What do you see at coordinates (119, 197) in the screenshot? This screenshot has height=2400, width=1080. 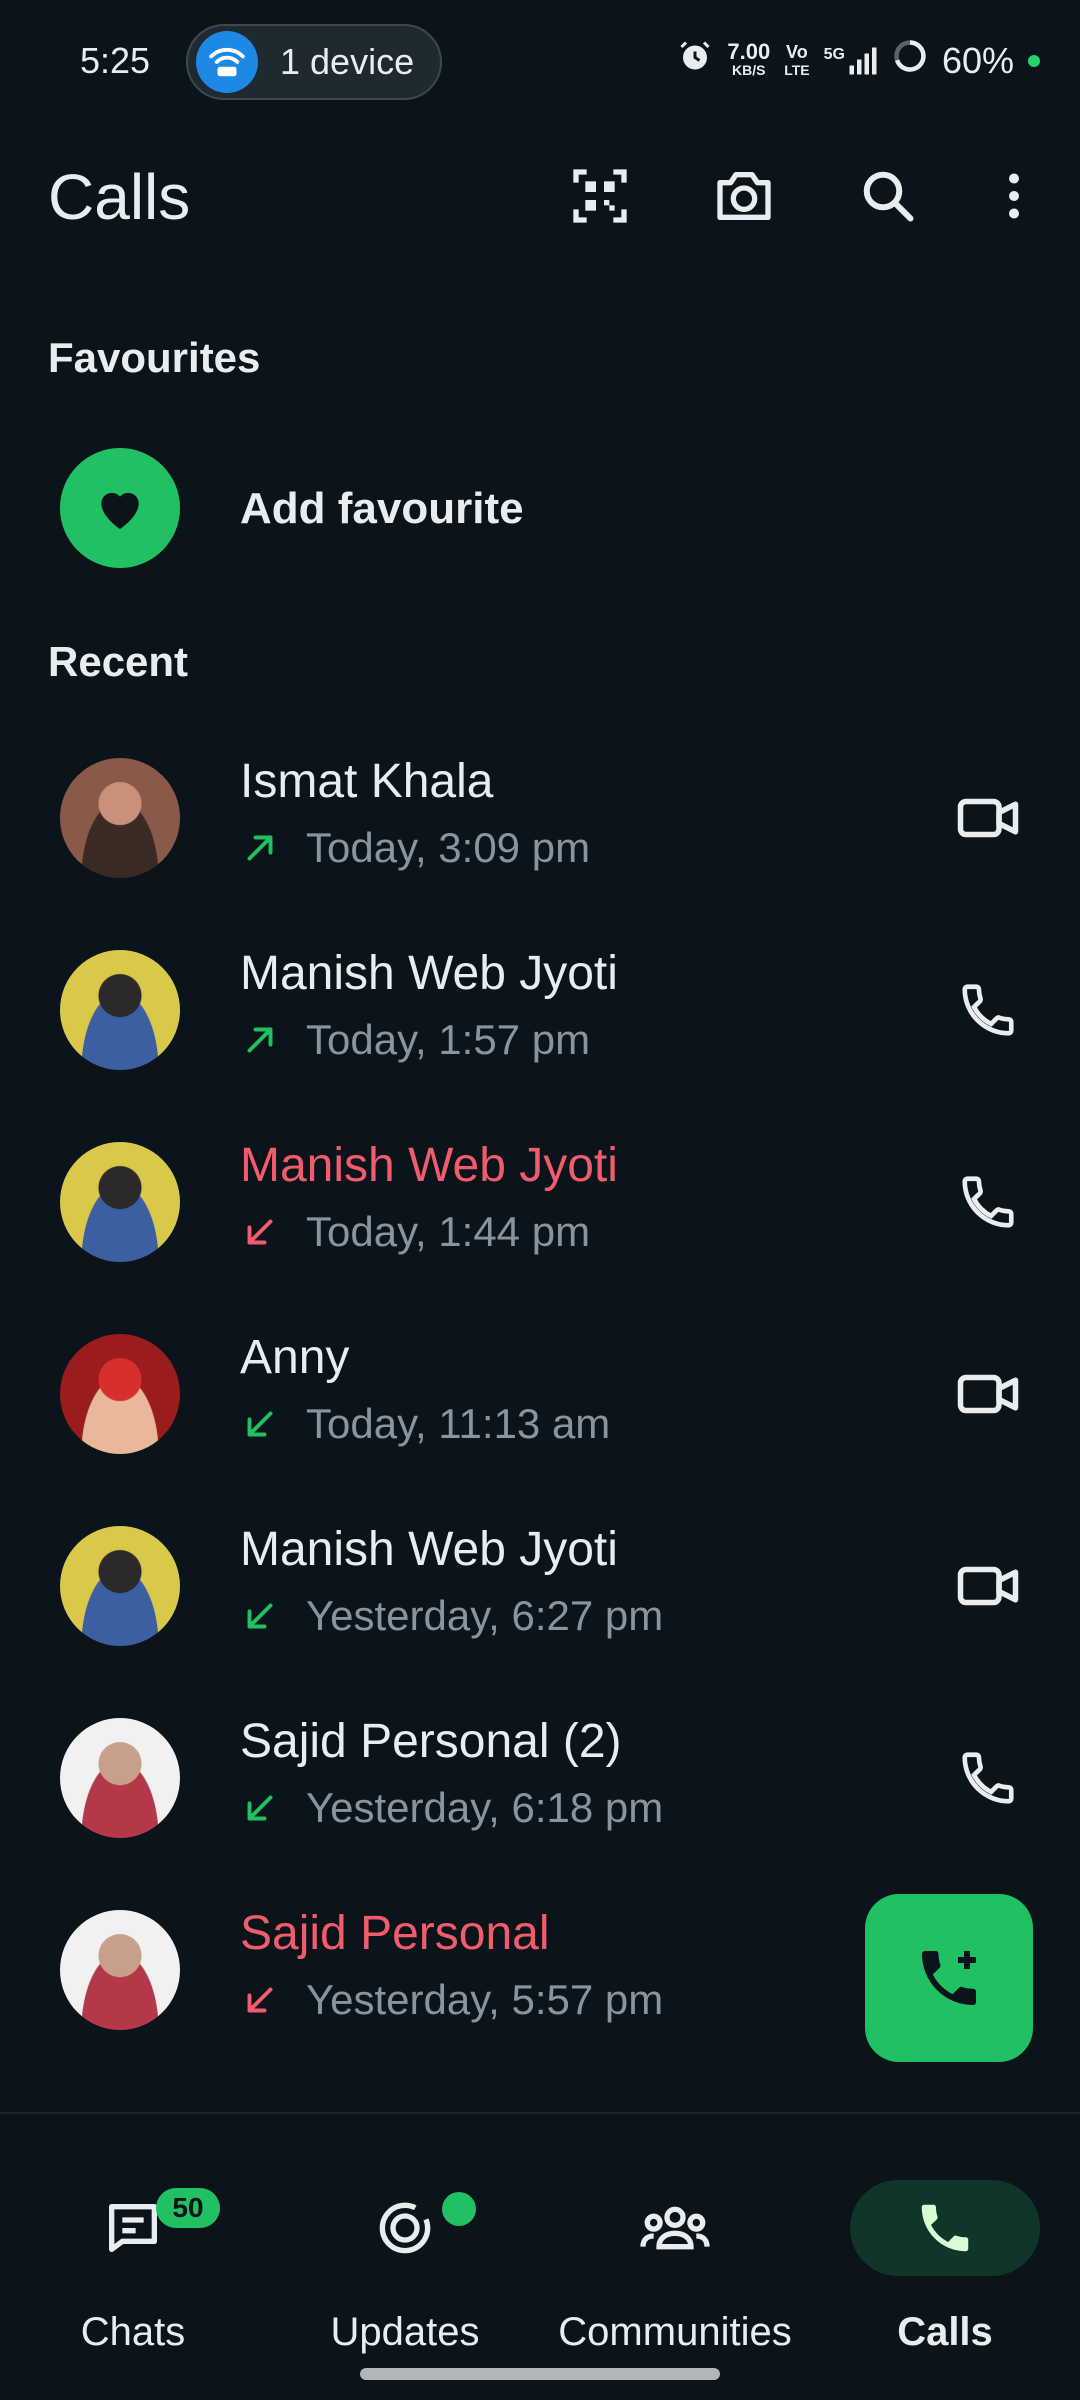 I see `page-title: Calls` at bounding box center [119, 197].